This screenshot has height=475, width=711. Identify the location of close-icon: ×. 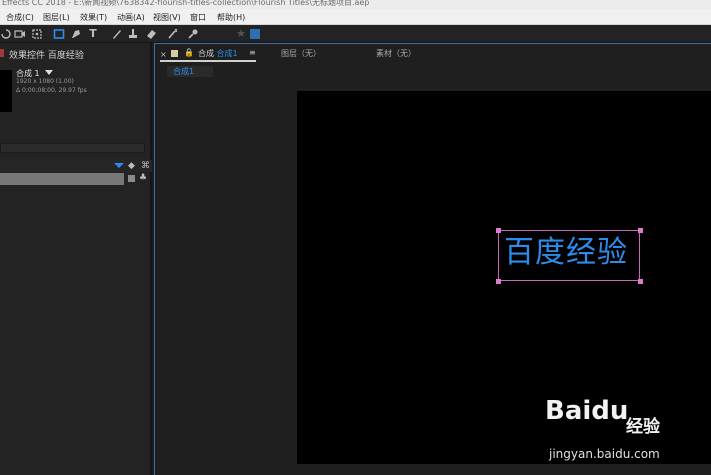
(163, 54).